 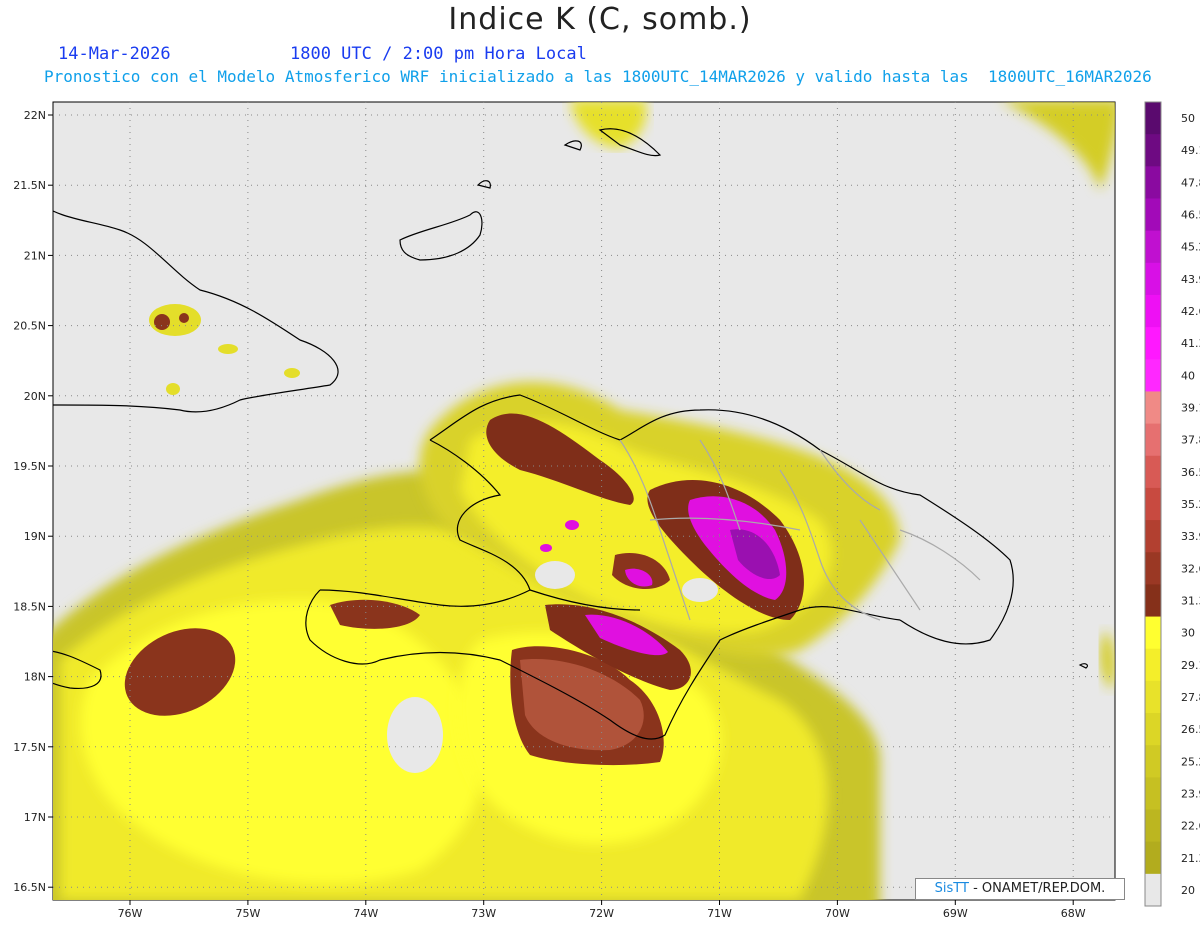 What do you see at coordinates (1190, 247) in the screenshot?
I see `legend-label: 45.2` at bounding box center [1190, 247].